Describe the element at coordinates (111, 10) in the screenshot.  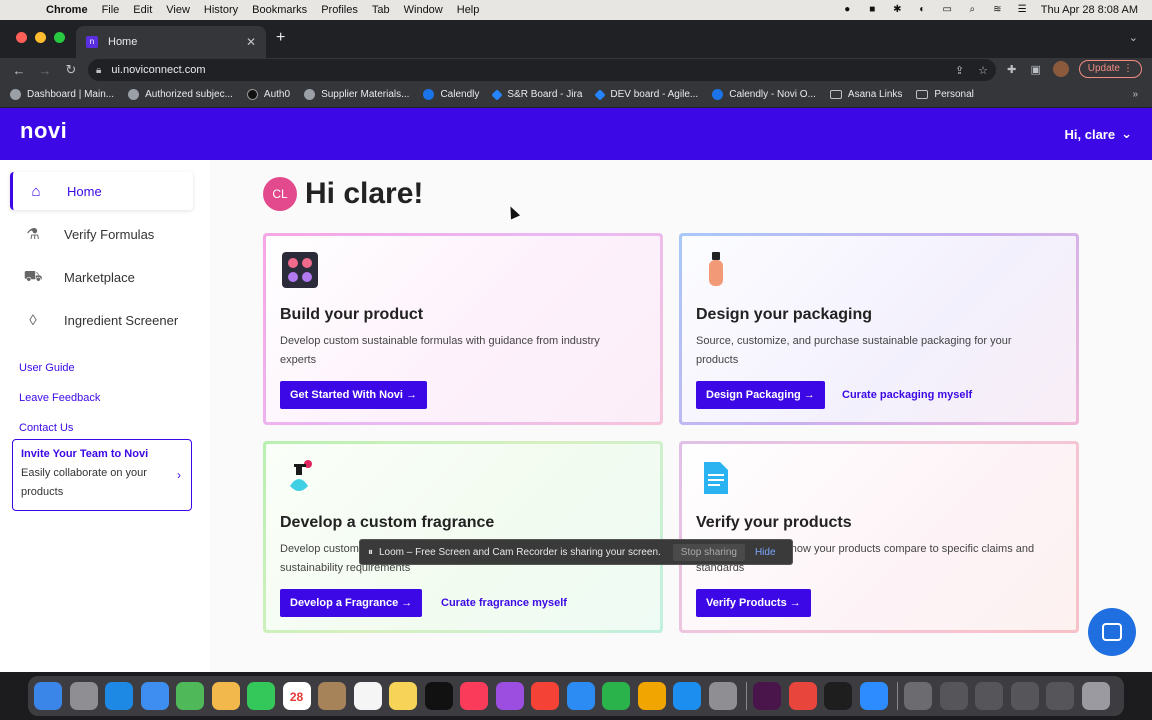
I see `menu-file: File` at that location.